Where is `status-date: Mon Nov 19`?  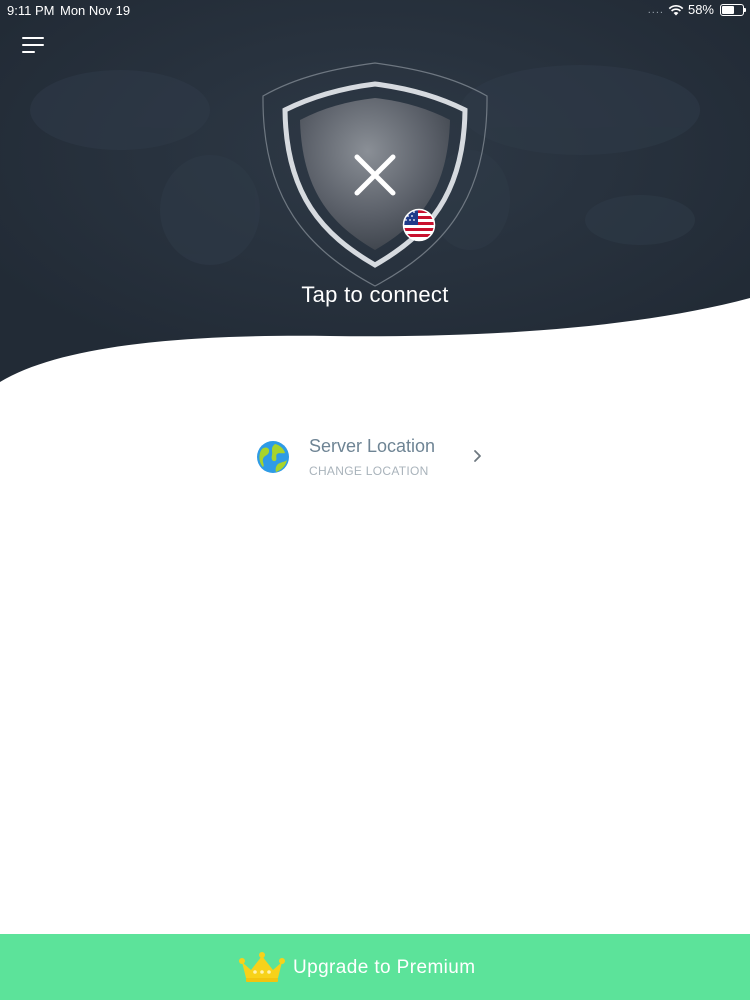 status-date: Mon Nov 19 is located at coordinates (95, 10).